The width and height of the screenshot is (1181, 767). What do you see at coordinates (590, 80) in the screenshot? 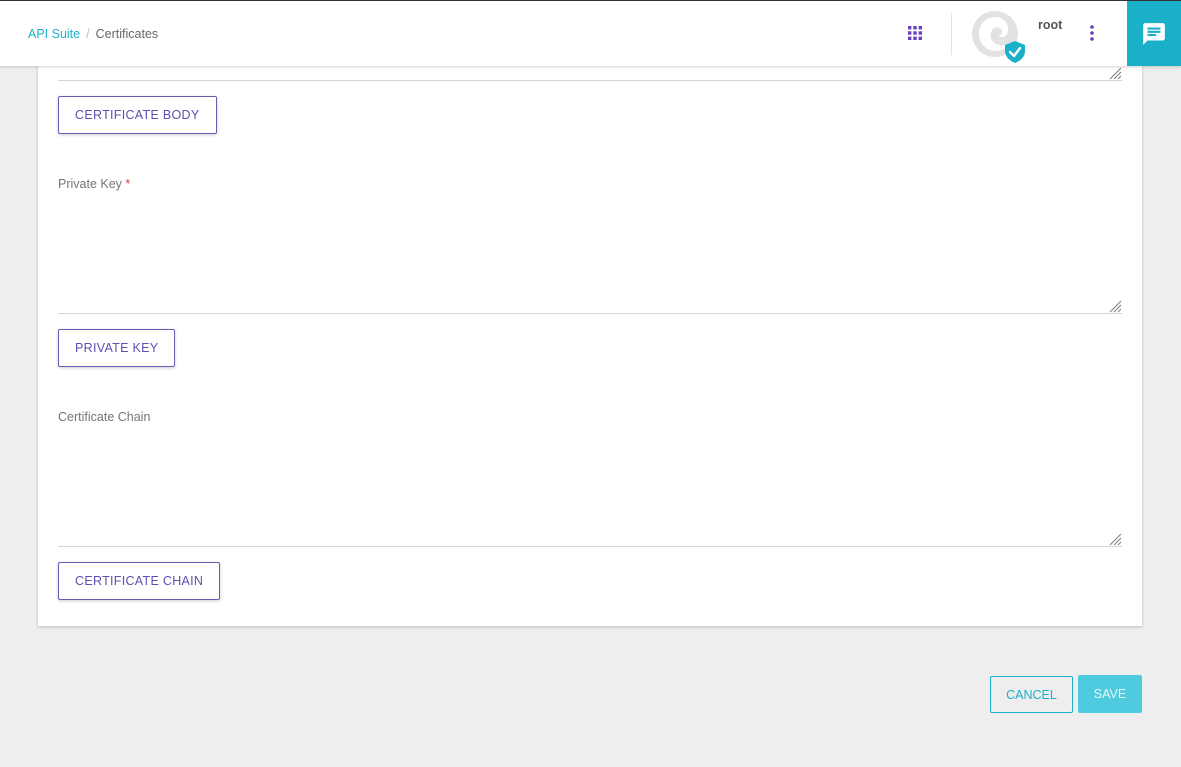
I see `certificate-body-underline` at bounding box center [590, 80].